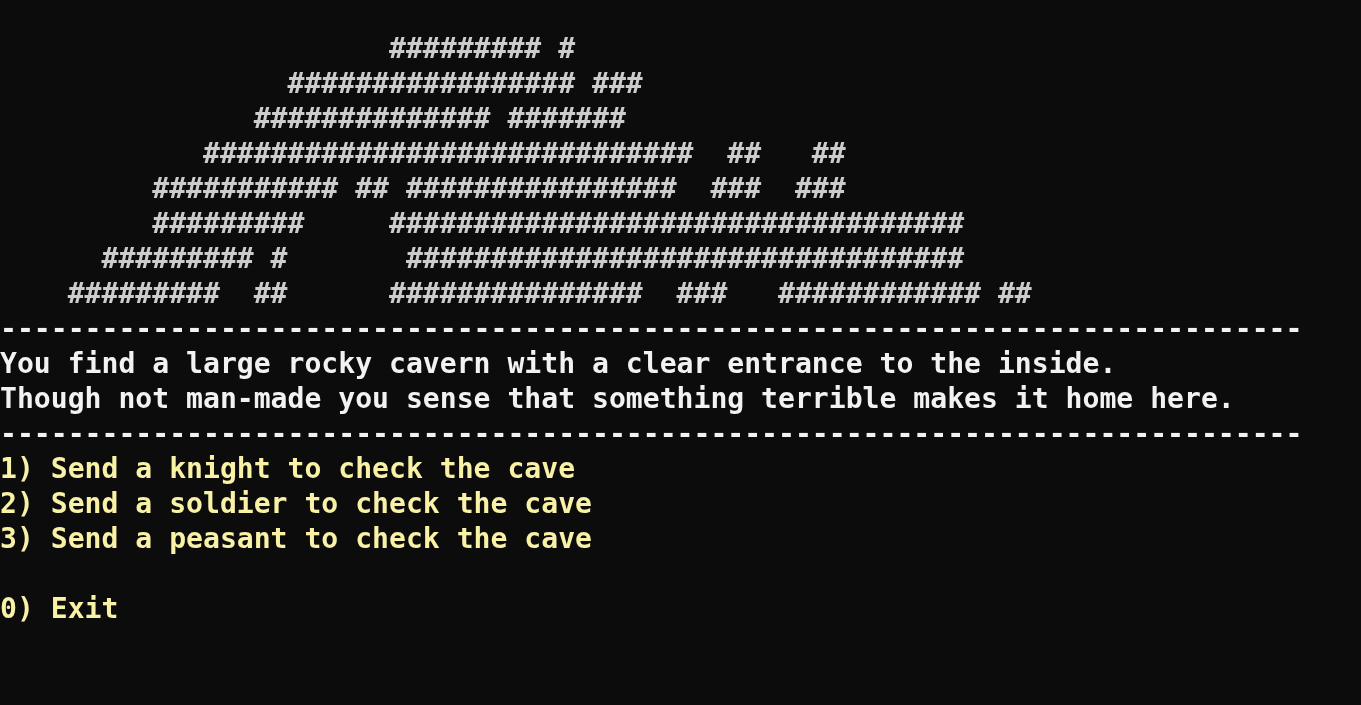  What do you see at coordinates (439, 118) in the screenshot?
I see `ascii-art-line: ############## #######` at bounding box center [439, 118].